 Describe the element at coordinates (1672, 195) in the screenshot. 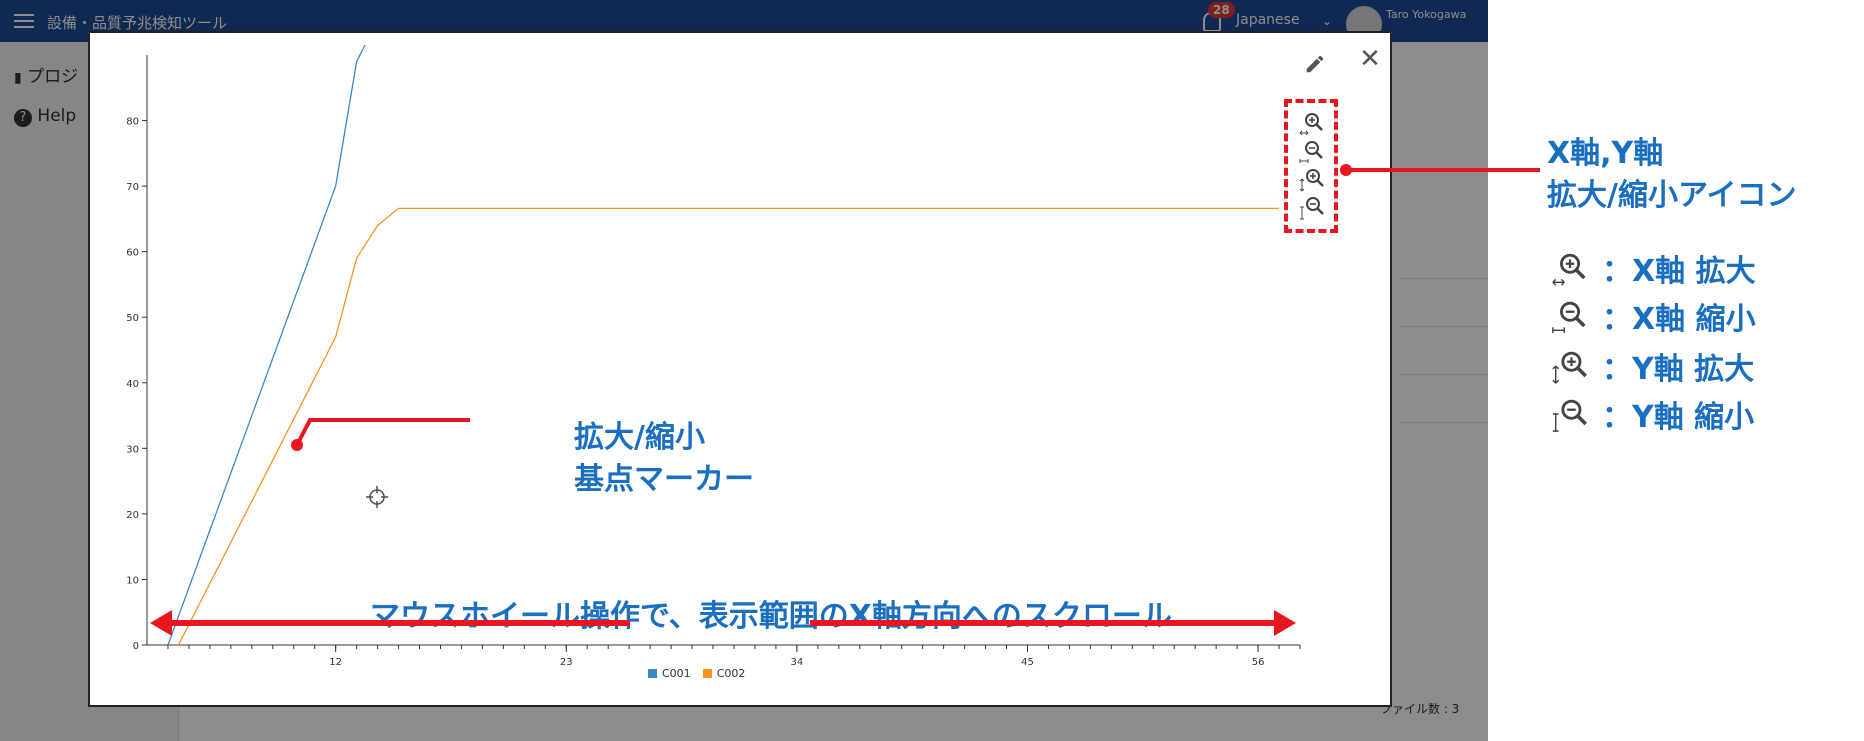

I see `zoom-title-line2: 拡大/縮小アイコン` at that location.